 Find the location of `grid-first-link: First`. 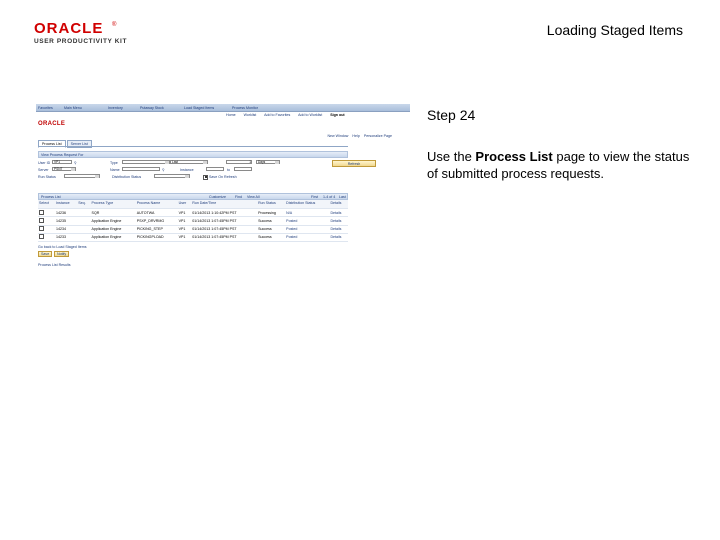

grid-first-link: First is located at coordinates (314, 197).